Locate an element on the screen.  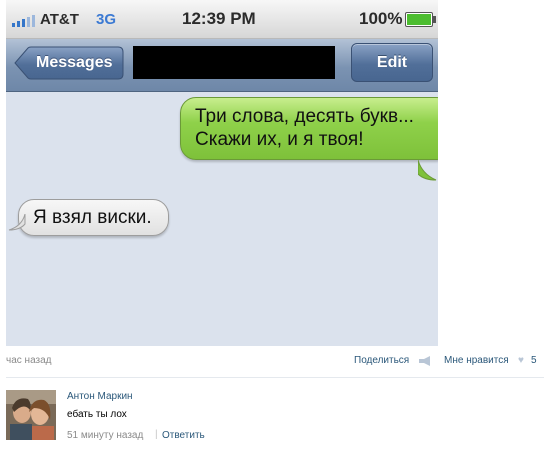
incoming-bubble-tail is located at coordinates (17, 222).